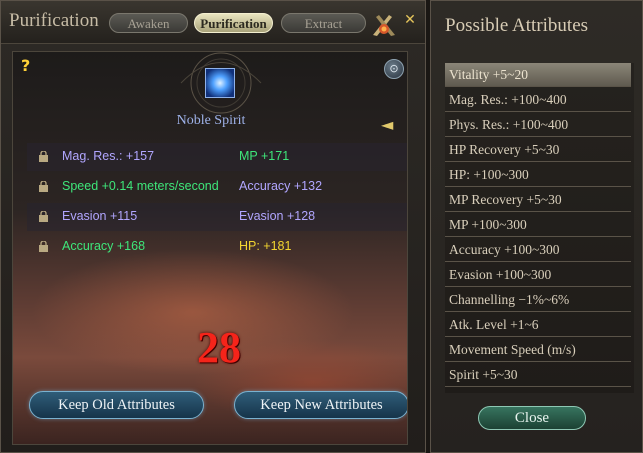 The height and width of the screenshot is (453, 643). Describe the element at coordinates (217, 217) in the screenshot. I see `attribute-row: Evasion +115 Evasion +128` at that location.